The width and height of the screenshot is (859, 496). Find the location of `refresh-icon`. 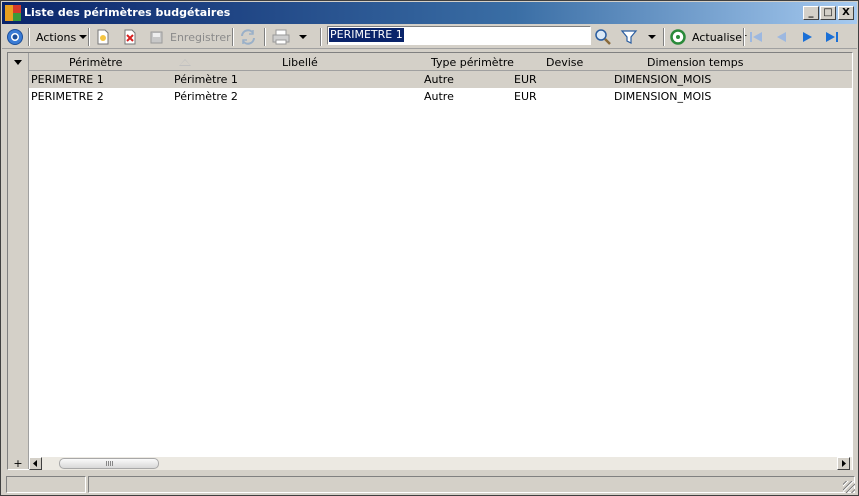

refresh-icon is located at coordinates (678, 37).